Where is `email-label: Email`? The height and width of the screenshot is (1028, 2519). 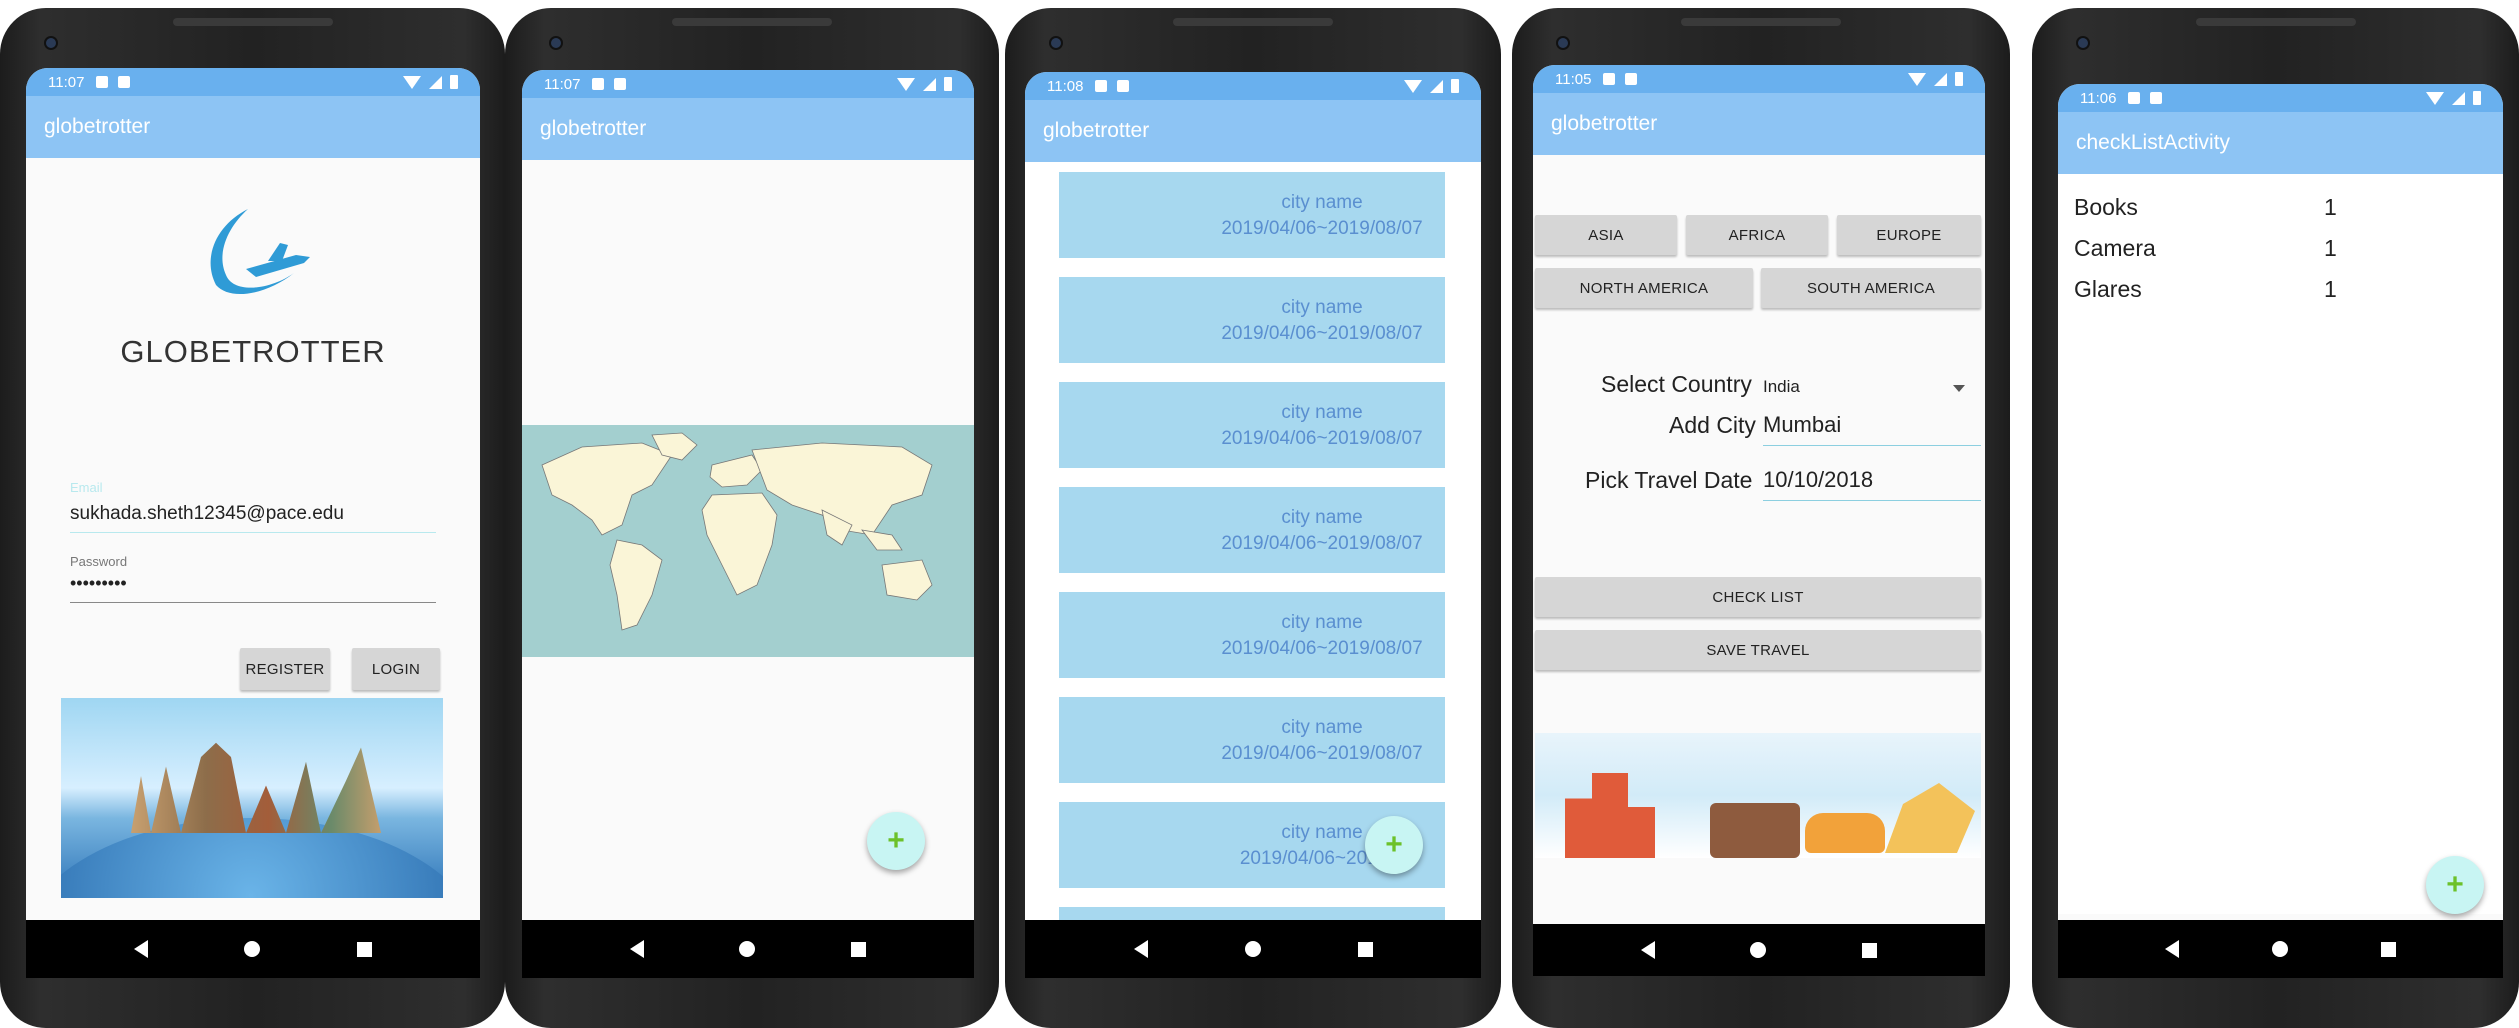 email-label: Email is located at coordinates (86, 487).